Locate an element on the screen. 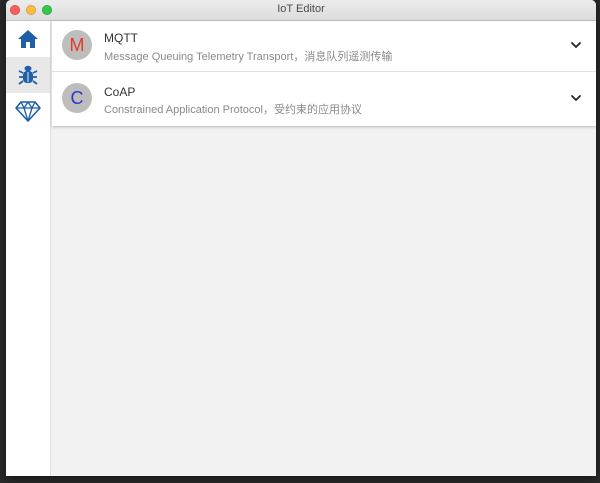 Image resolution: width=600 pixels, height=483 pixels. protocol-avatar: C is located at coordinates (77, 98).